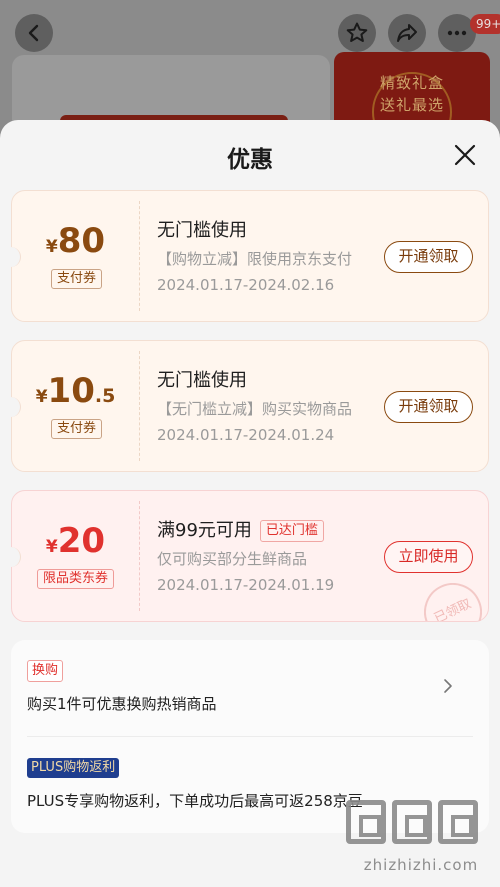 This screenshot has width=500, height=887. What do you see at coordinates (122, 703) in the screenshot?
I see `exchange-promo-text: 购买1件可优惠换购热销商品` at bounding box center [122, 703].